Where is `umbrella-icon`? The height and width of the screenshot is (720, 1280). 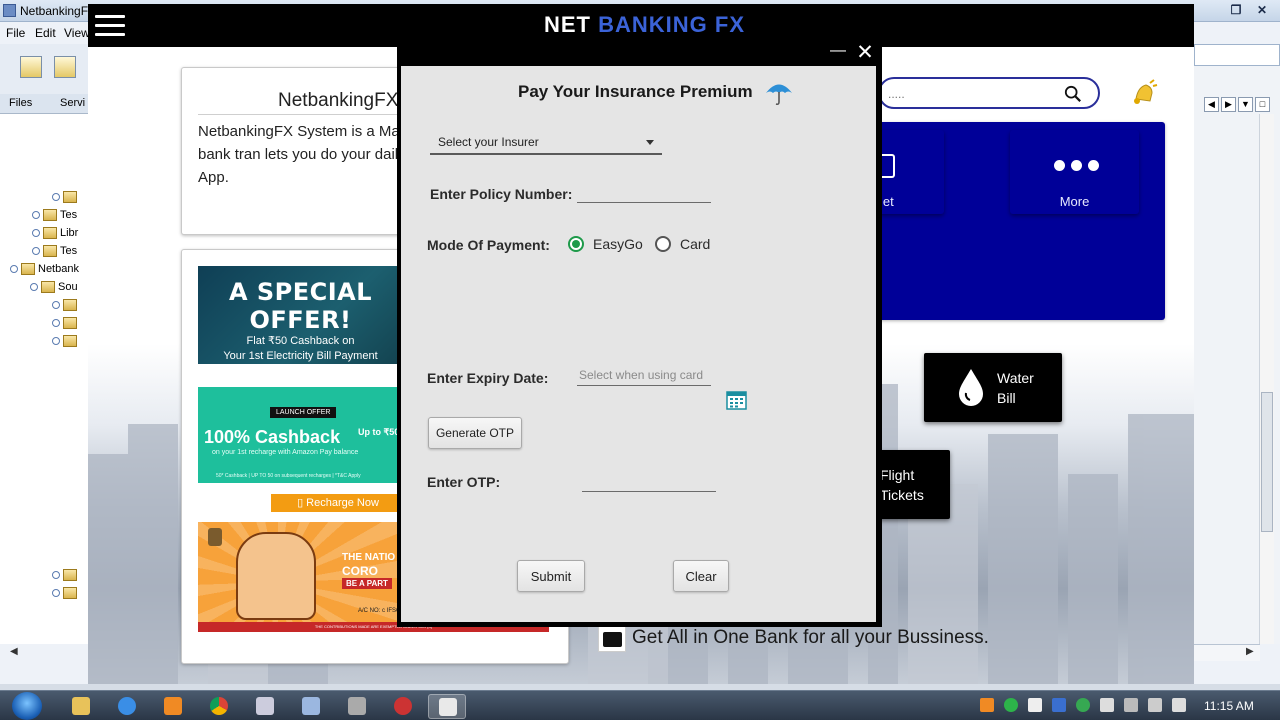
umbrella-icon is located at coordinates (779, 95).